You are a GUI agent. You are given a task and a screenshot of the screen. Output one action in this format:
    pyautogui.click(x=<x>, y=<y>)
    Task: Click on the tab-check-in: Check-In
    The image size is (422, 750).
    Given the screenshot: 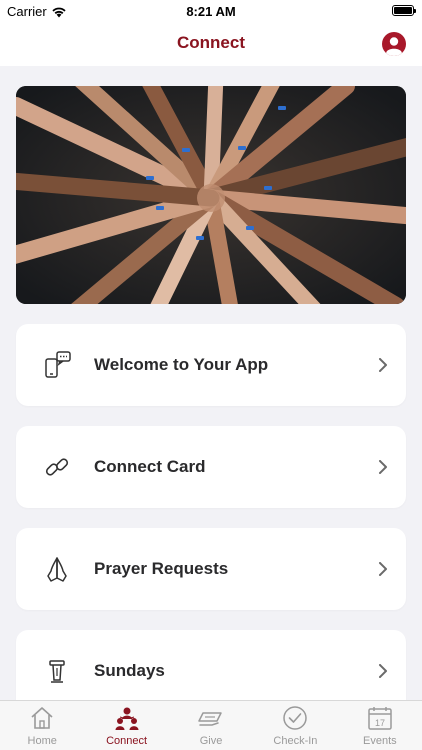 What is the action you would take?
    pyautogui.click(x=295, y=725)
    